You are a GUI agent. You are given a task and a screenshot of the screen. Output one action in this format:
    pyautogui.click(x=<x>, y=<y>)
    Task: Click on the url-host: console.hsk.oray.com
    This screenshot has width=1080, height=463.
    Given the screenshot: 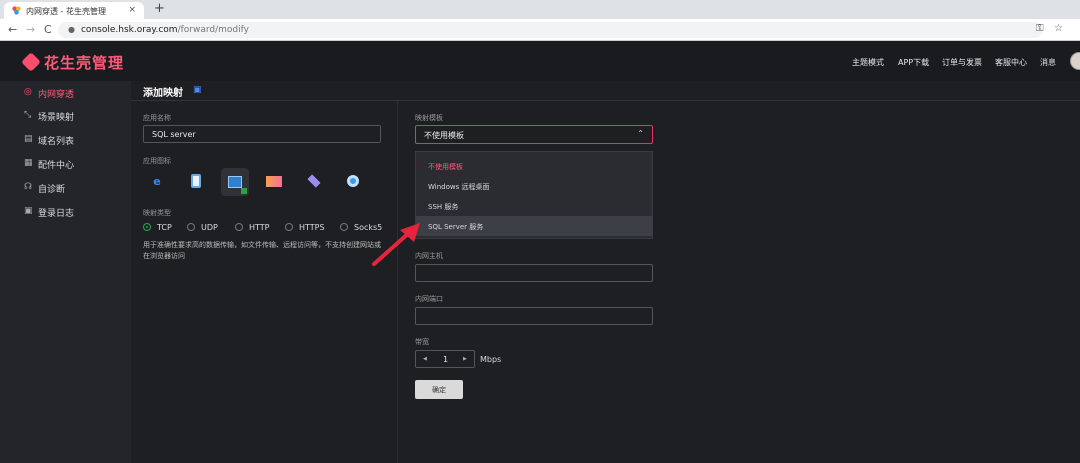 What is the action you would take?
    pyautogui.click(x=129, y=30)
    